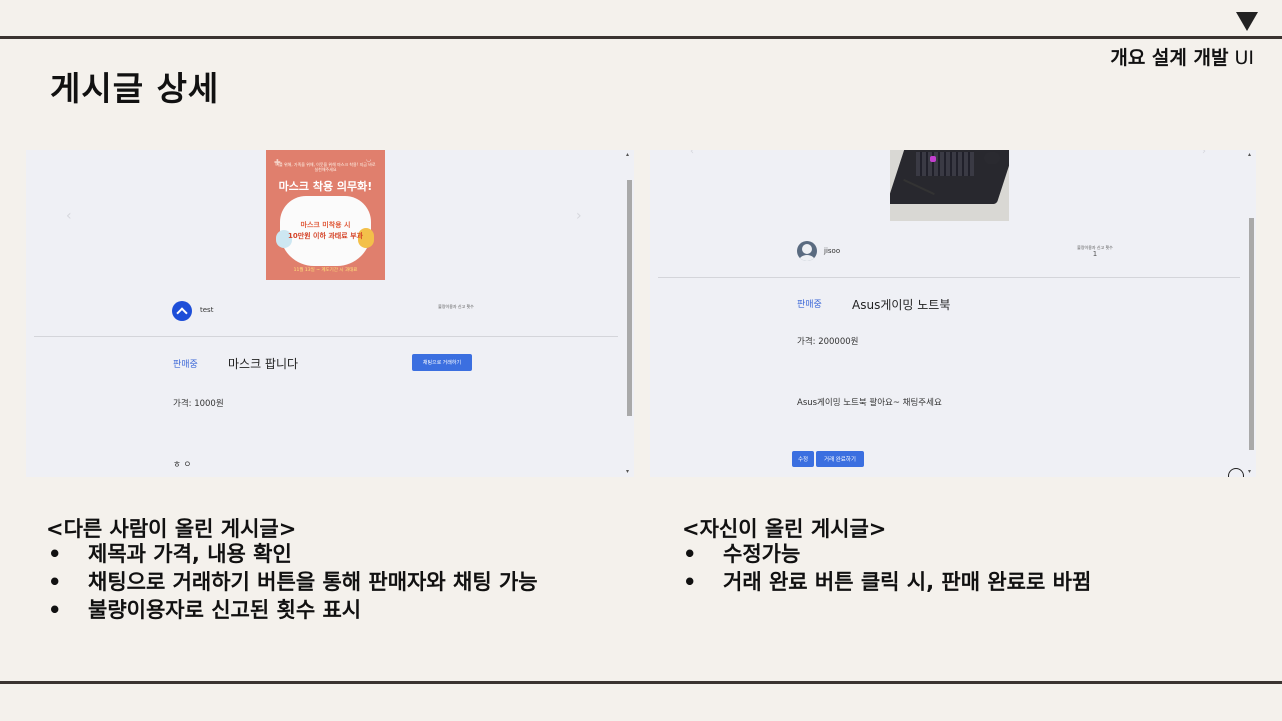 The width and height of the screenshot is (1282, 721). I want to click on poster-headline: 마스크 착용 의무화!, so click(325, 186).